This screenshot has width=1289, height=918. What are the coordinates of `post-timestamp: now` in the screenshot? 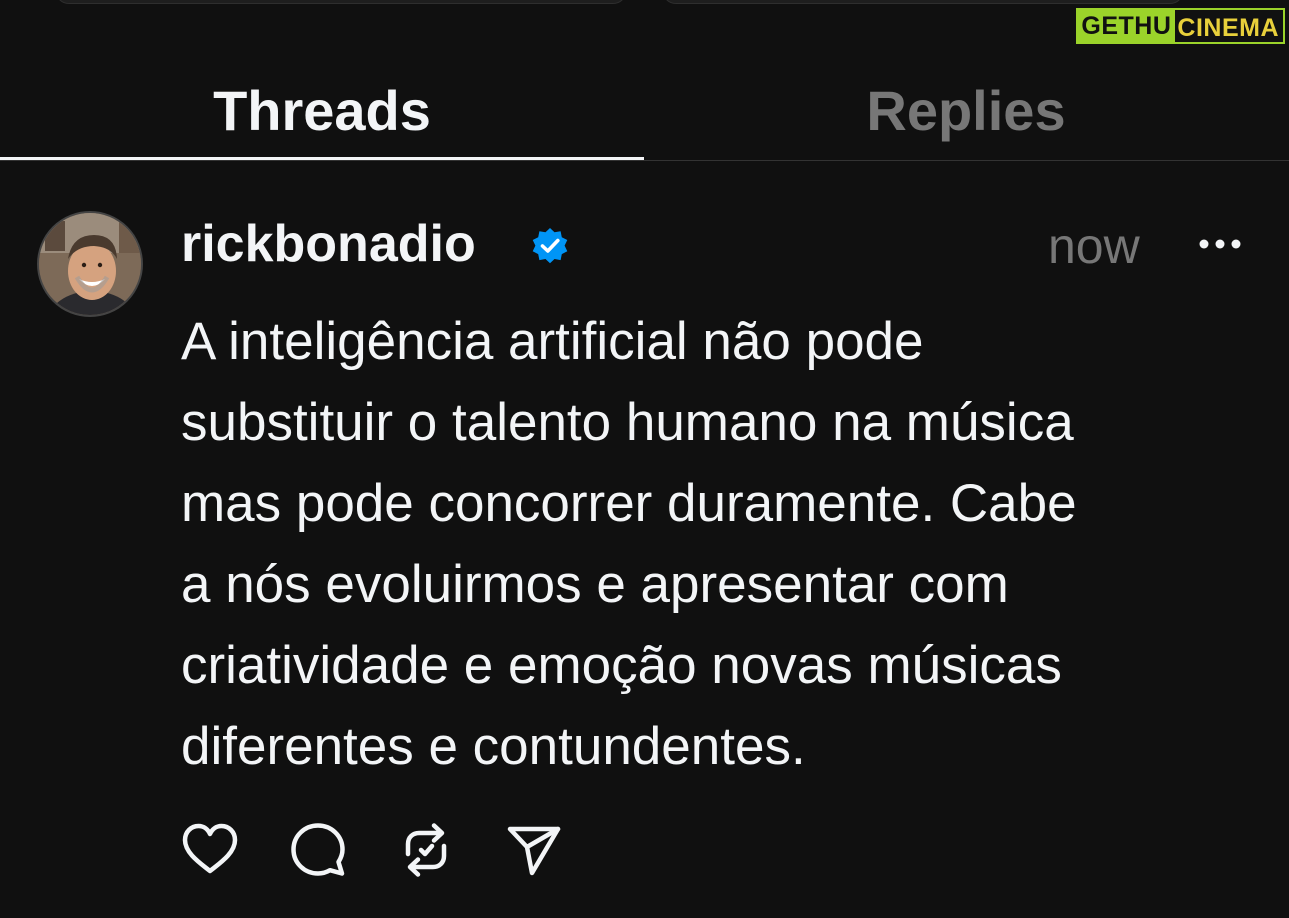 It's located at (1094, 246).